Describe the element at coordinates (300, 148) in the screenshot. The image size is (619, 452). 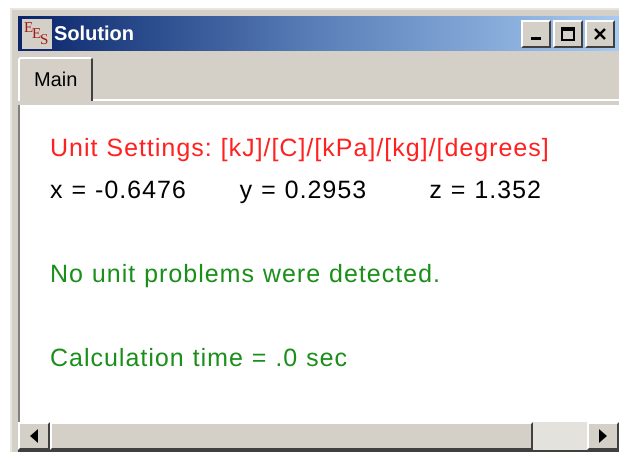
I see `solution-line: Unit Settings: [kJ]/[C]/[kPa]/[kg]/[degrees]` at that location.